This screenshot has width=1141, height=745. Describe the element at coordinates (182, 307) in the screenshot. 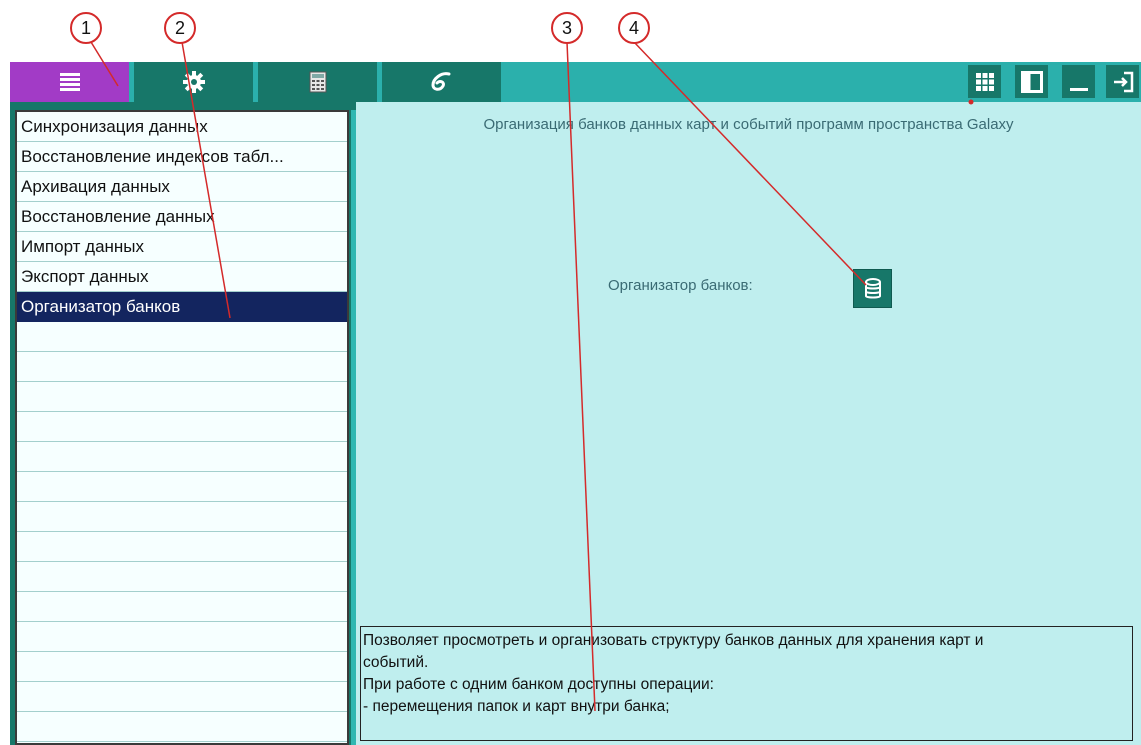

I see `list-item-bank-organizer: Организатор банков` at that location.